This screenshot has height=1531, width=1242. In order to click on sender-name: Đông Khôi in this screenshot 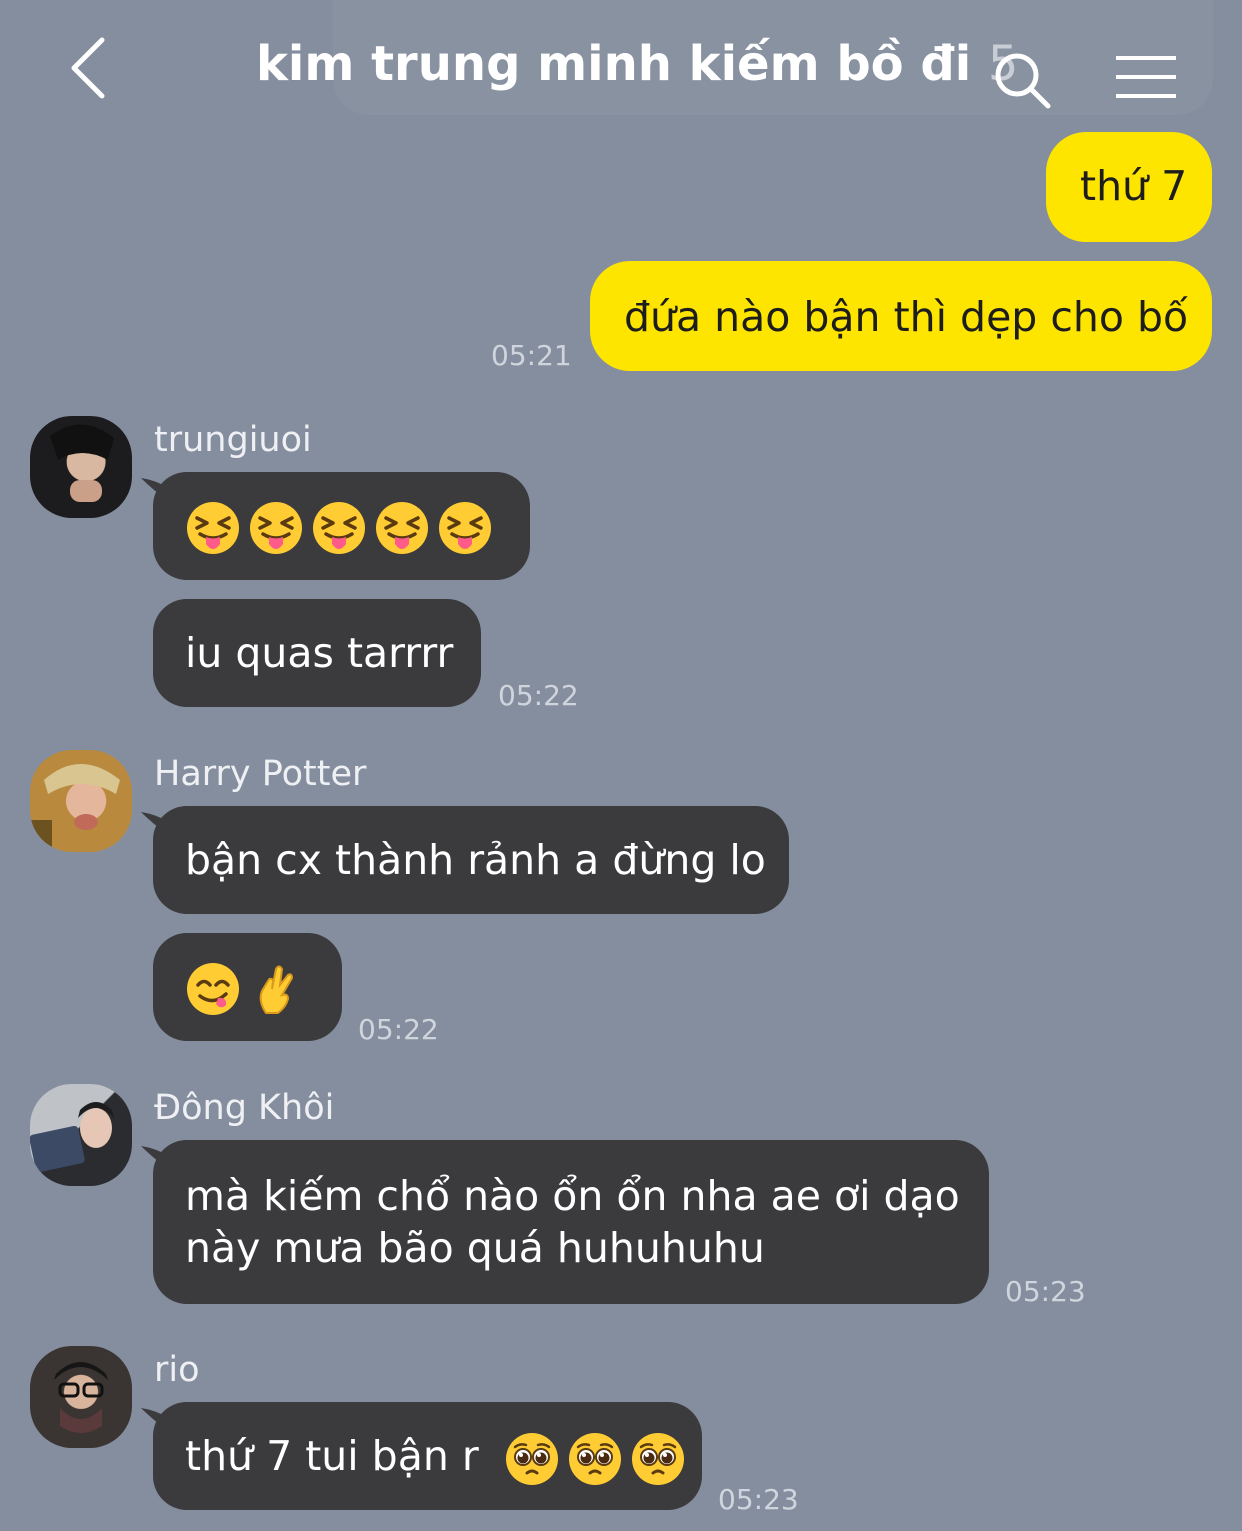, I will do `click(244, 1108)`.